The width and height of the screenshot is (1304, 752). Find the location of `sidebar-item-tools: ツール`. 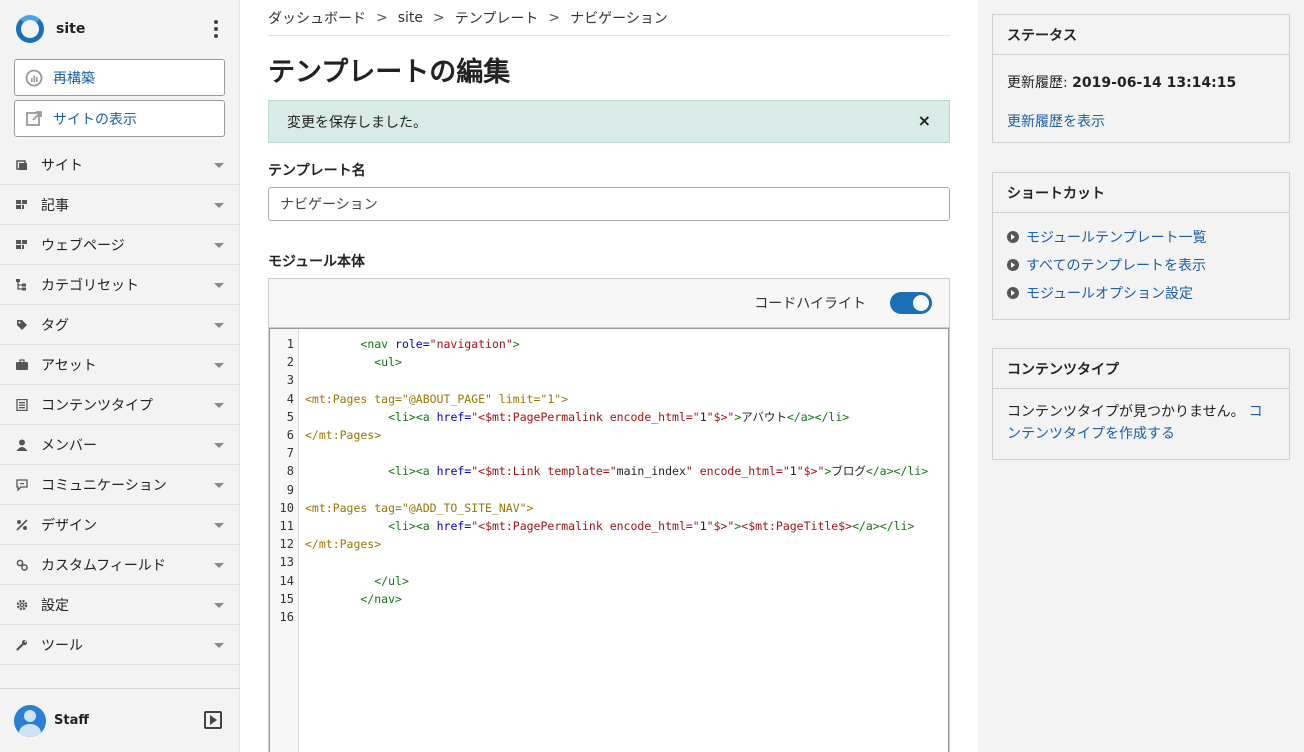

sidebar-item-tools: ツール is located at coordinates (119, 645).